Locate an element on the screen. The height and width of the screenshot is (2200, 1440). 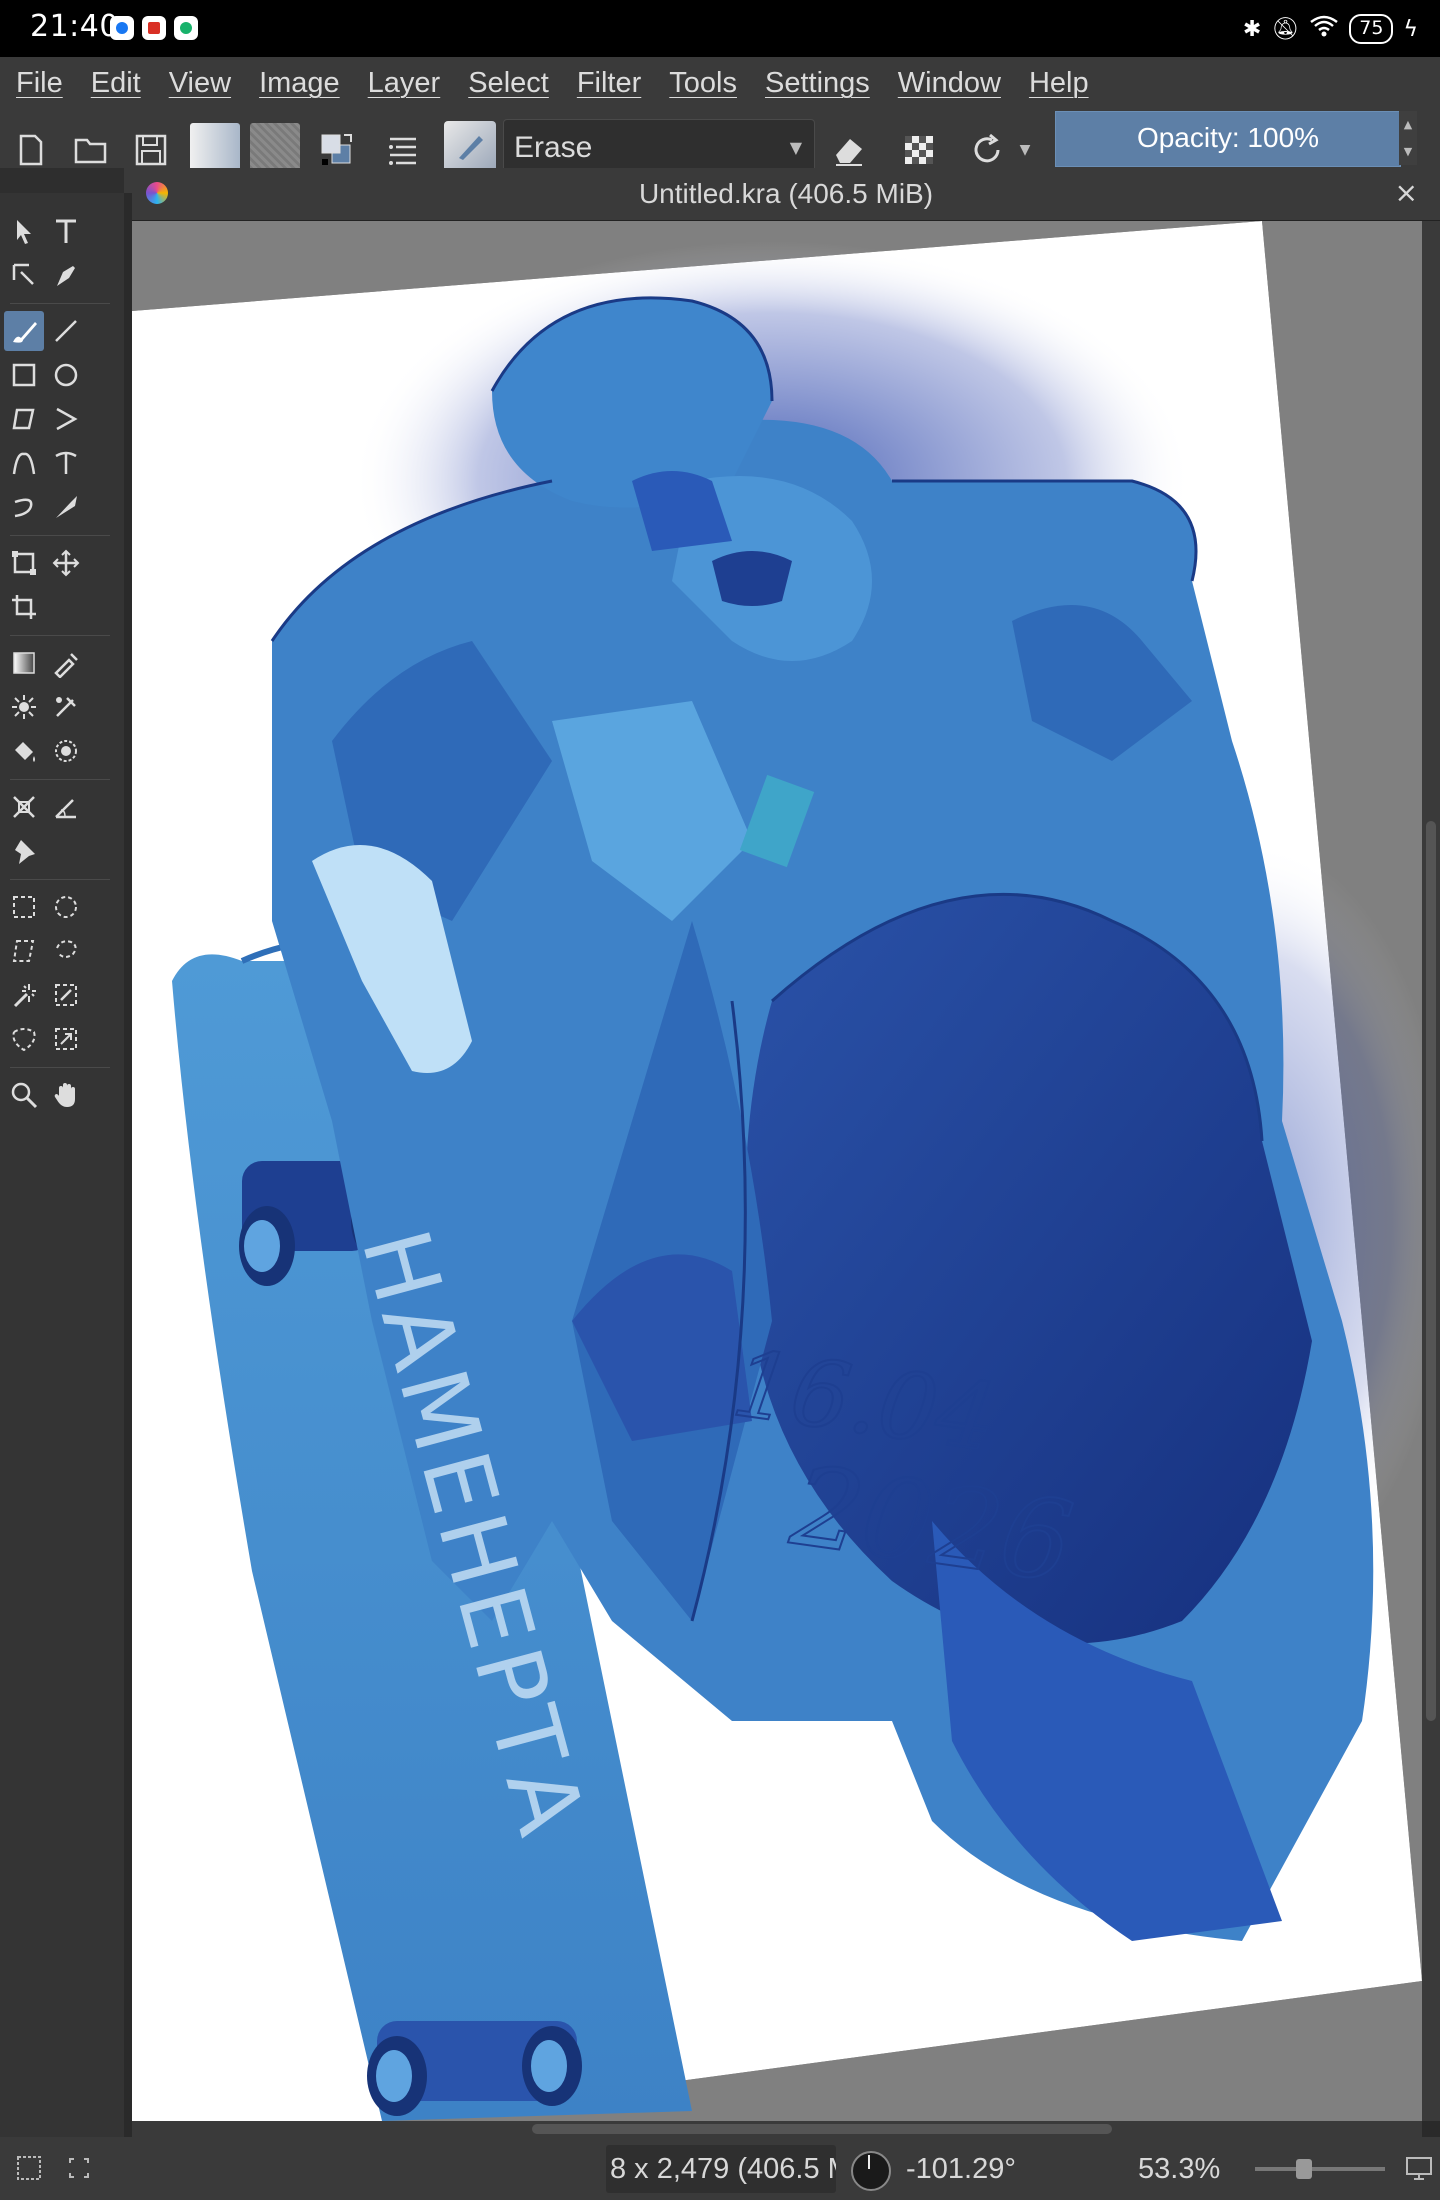
opacity-slider: Opacity: 100% is located at coordinates (1228, 139).